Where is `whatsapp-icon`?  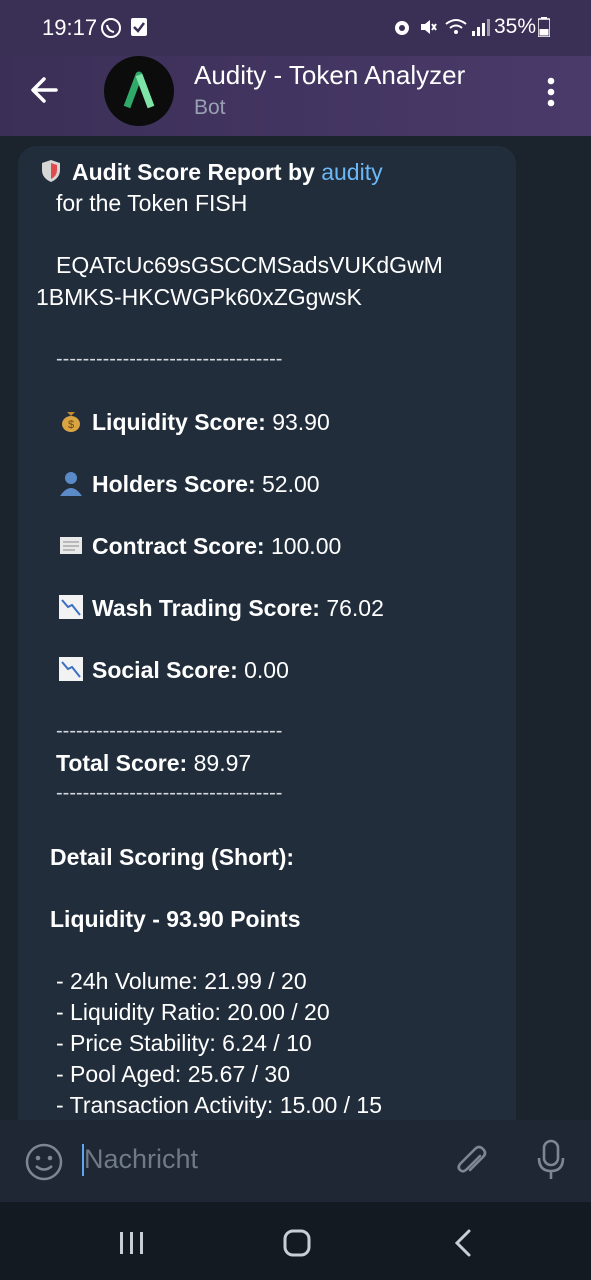 whatsapp-icon is located at coordinates (111, 30).